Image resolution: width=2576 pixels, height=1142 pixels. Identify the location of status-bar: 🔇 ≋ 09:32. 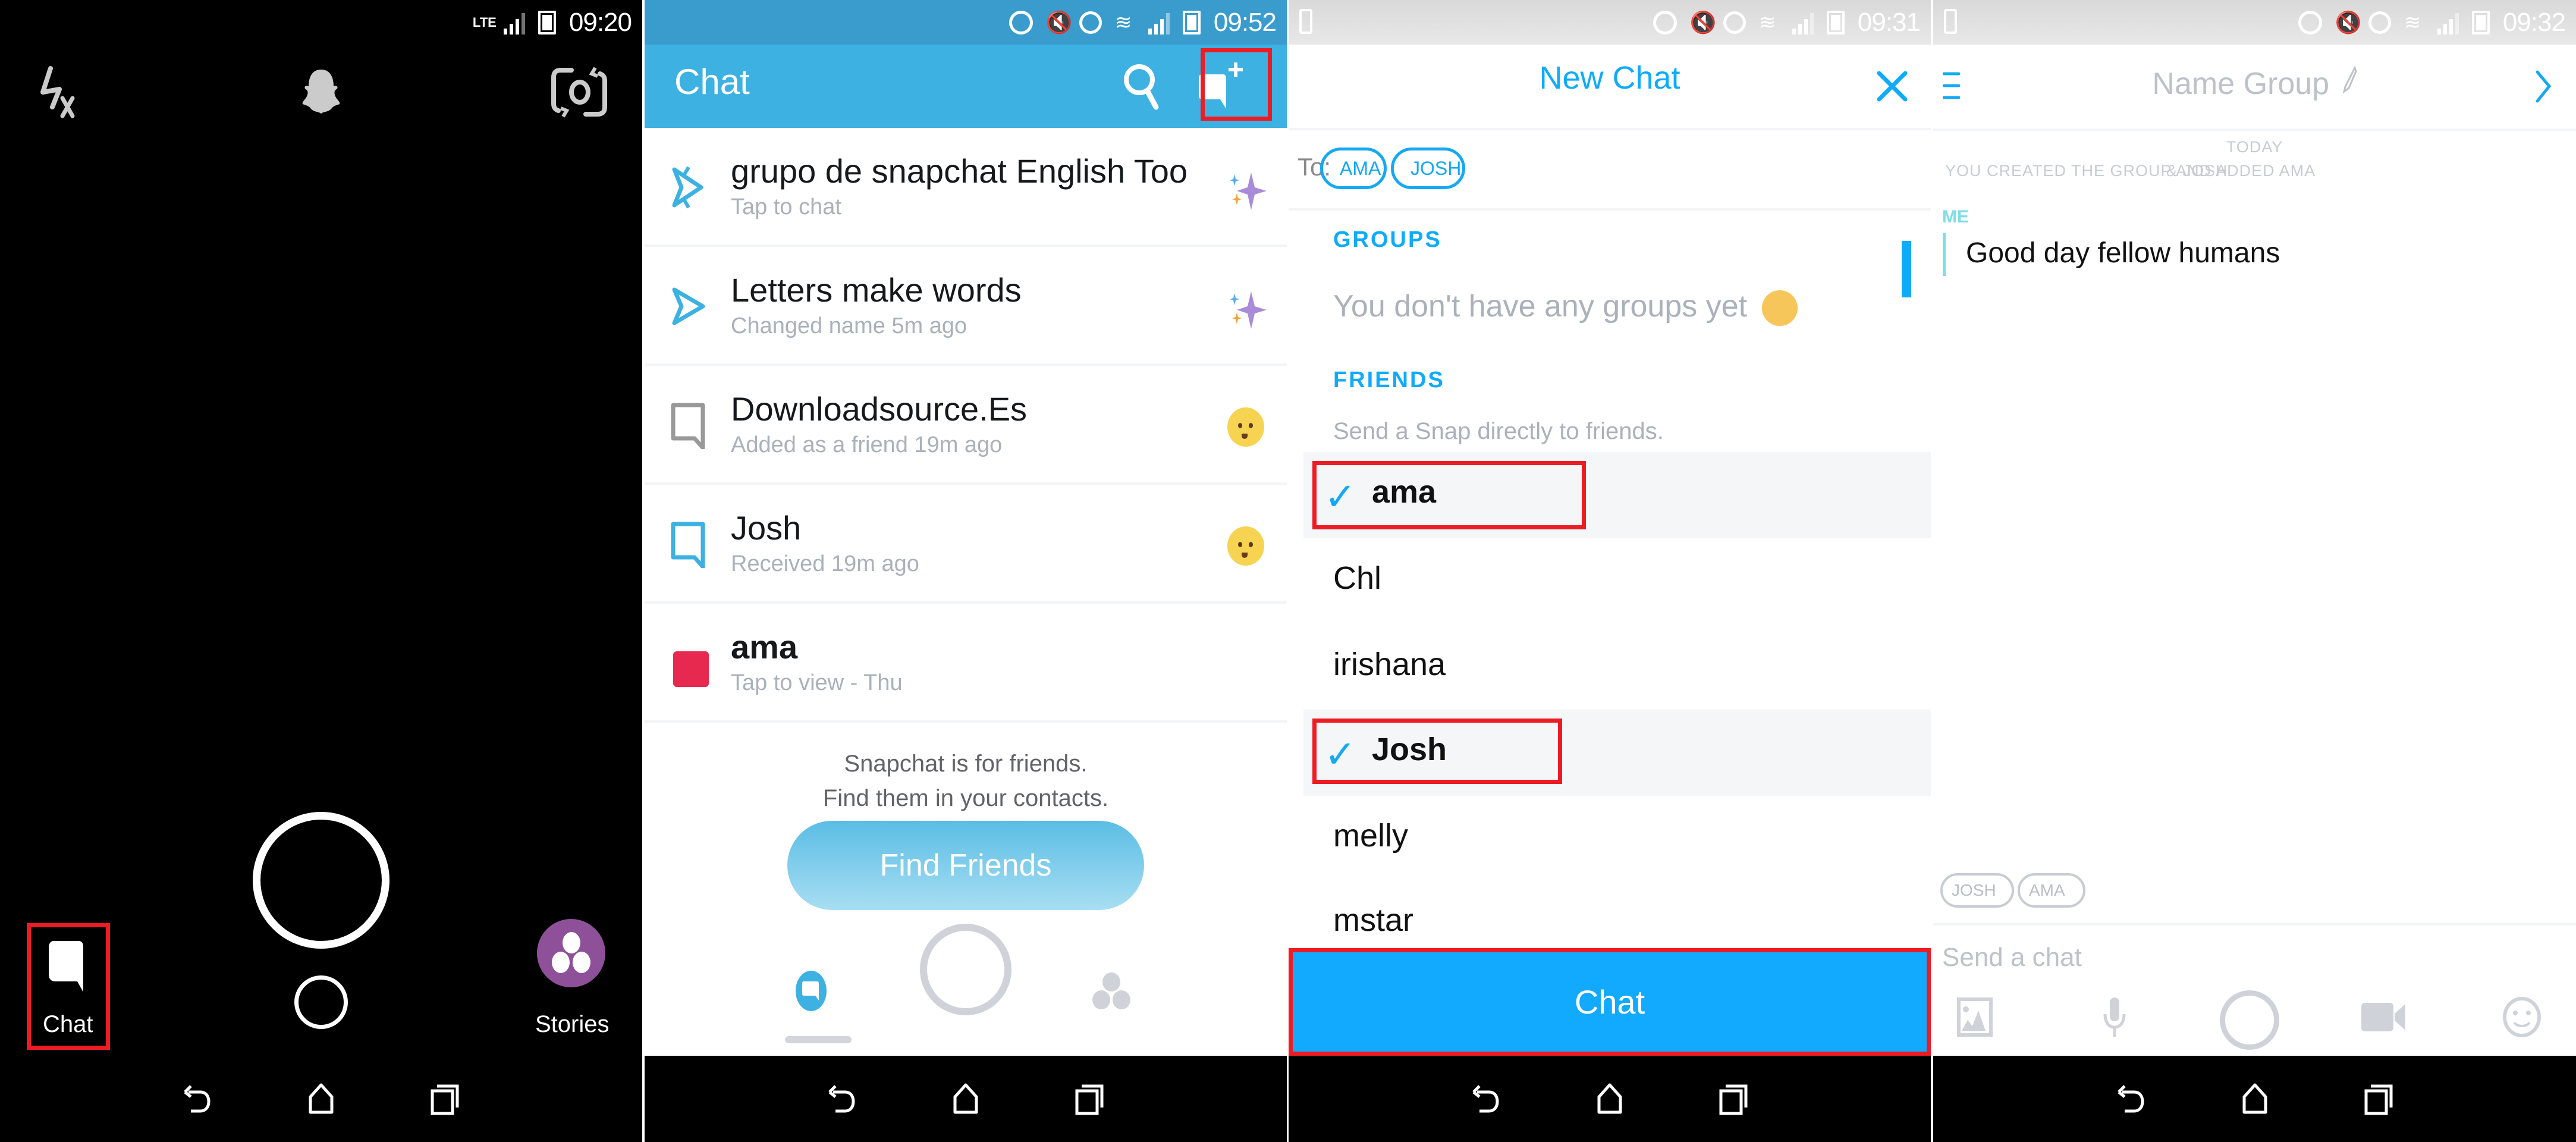
(2254, 23).